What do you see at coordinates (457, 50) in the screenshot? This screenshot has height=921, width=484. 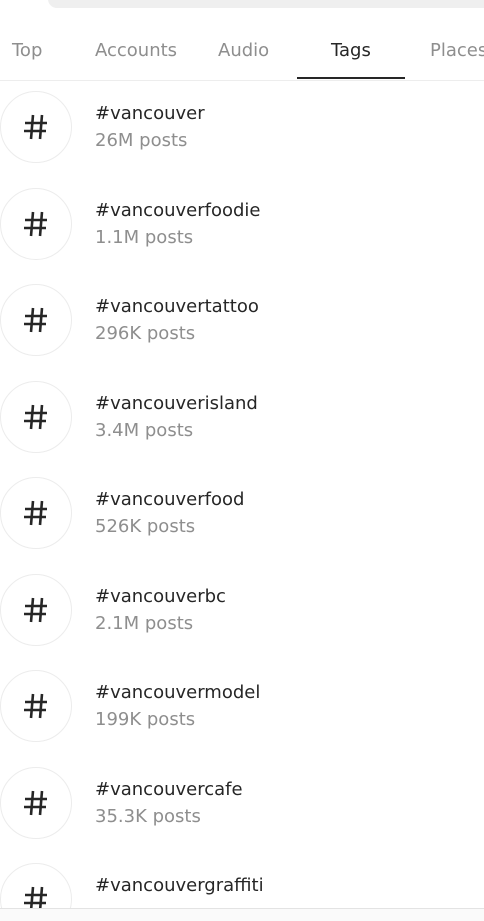 I see `tab-places: Places` at bounding box center [457, 50].